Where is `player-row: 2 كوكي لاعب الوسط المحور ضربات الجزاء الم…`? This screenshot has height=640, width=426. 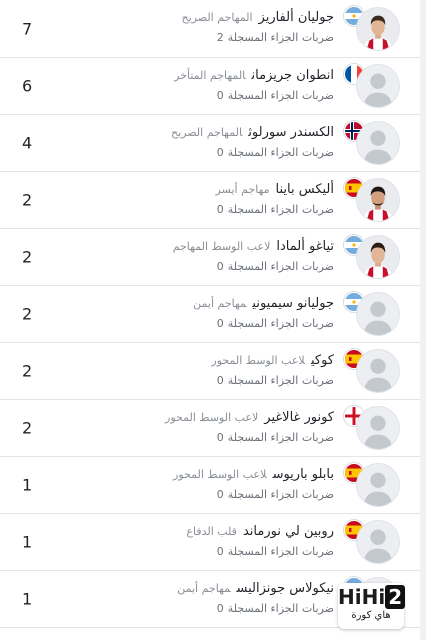
player-row: 2 كوكي لاعب الوسط المحور ضربات الجزاء الم… is located at coordinates (210, 371).